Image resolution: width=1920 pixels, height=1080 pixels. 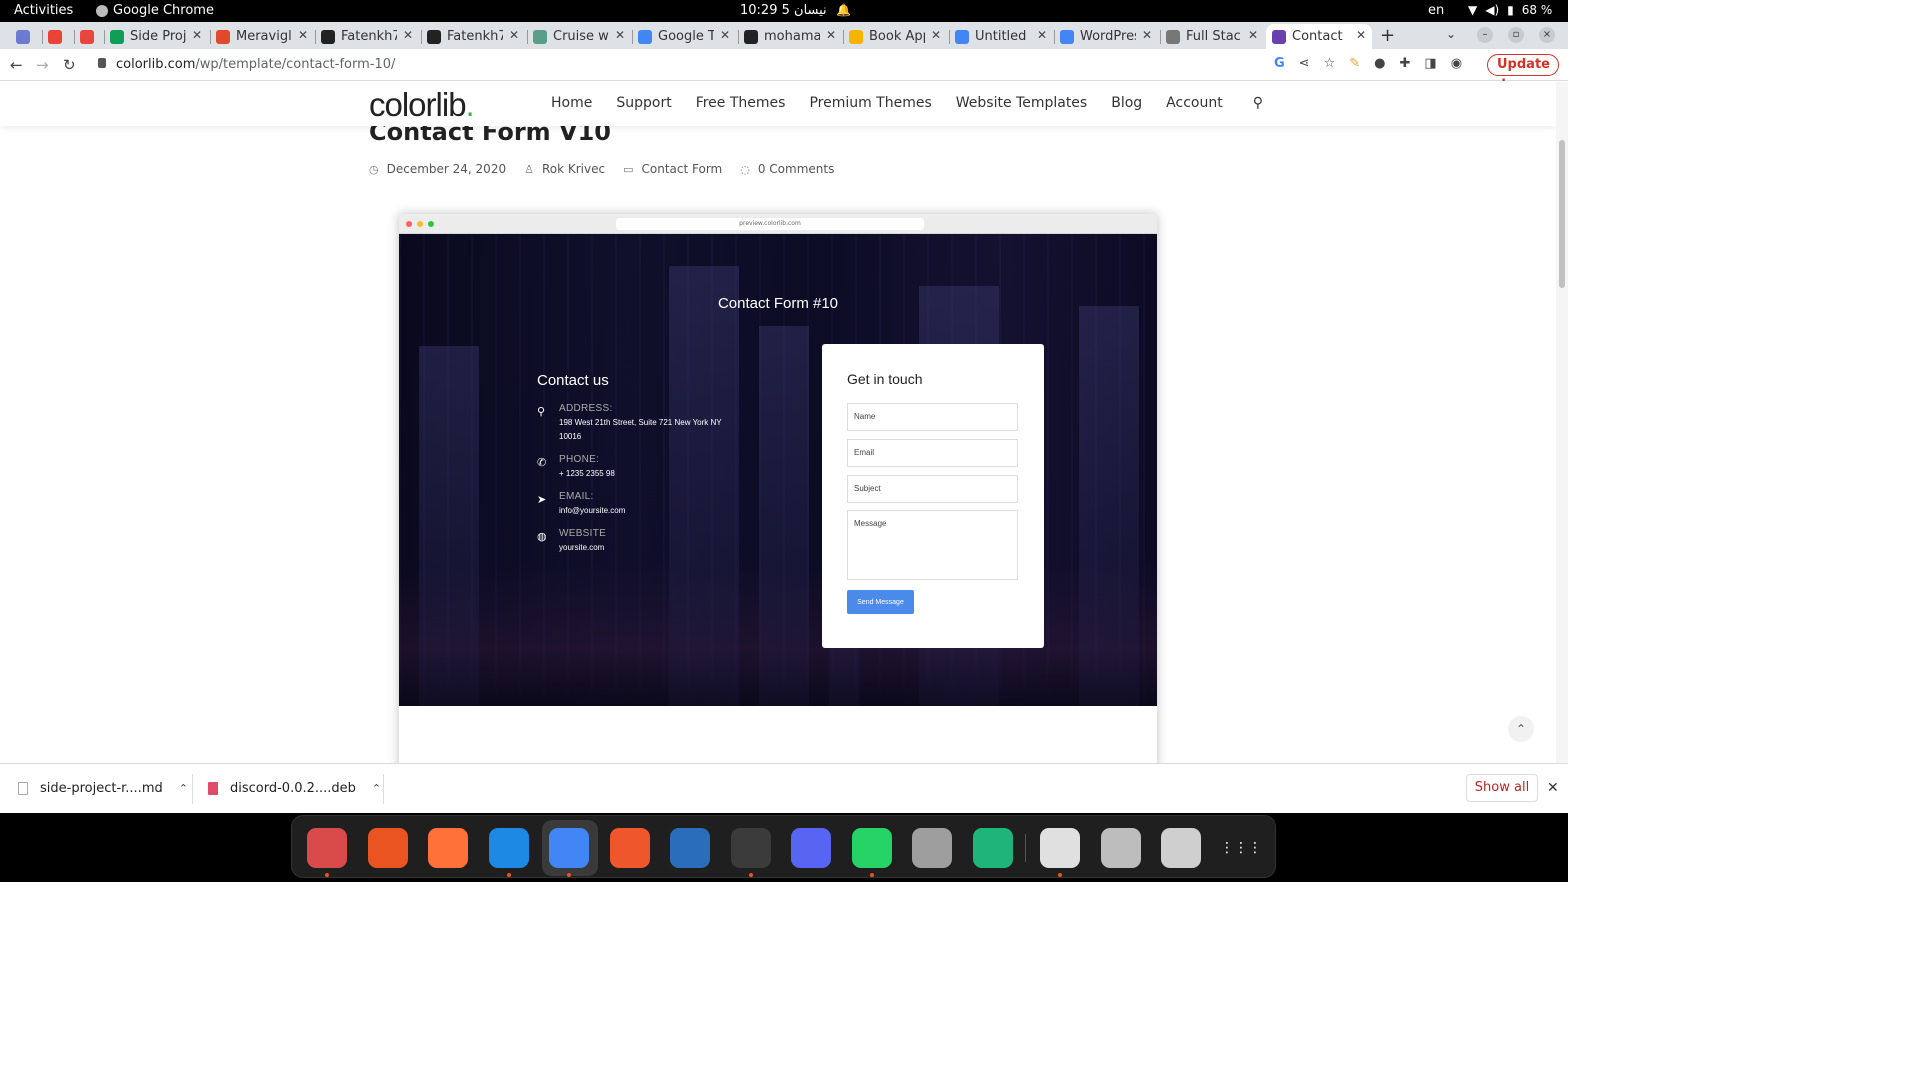 I want to click on clock: 10:29 نيسان 5, so click(x=783, y=10).